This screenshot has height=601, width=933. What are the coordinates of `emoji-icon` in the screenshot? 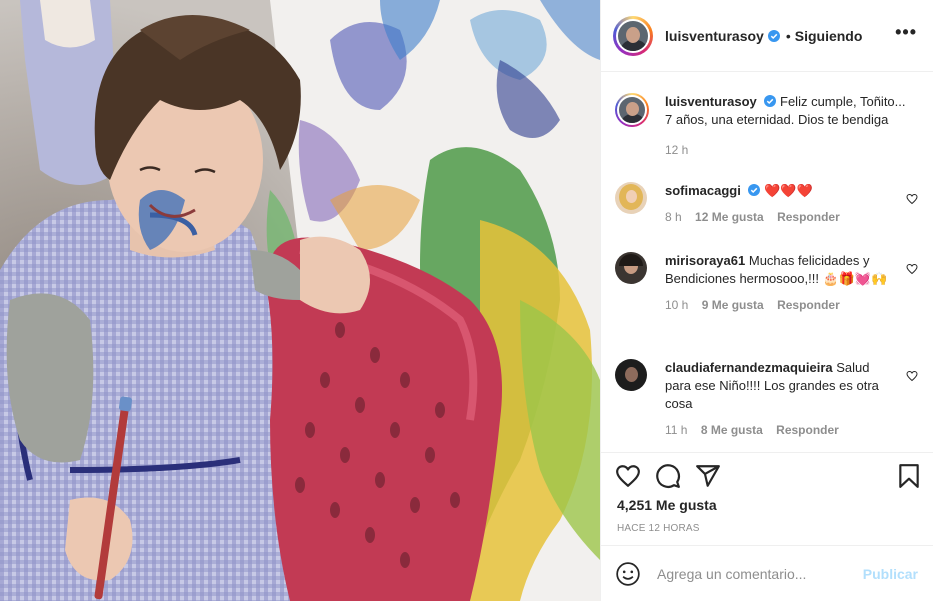 It's located at (628, 574).